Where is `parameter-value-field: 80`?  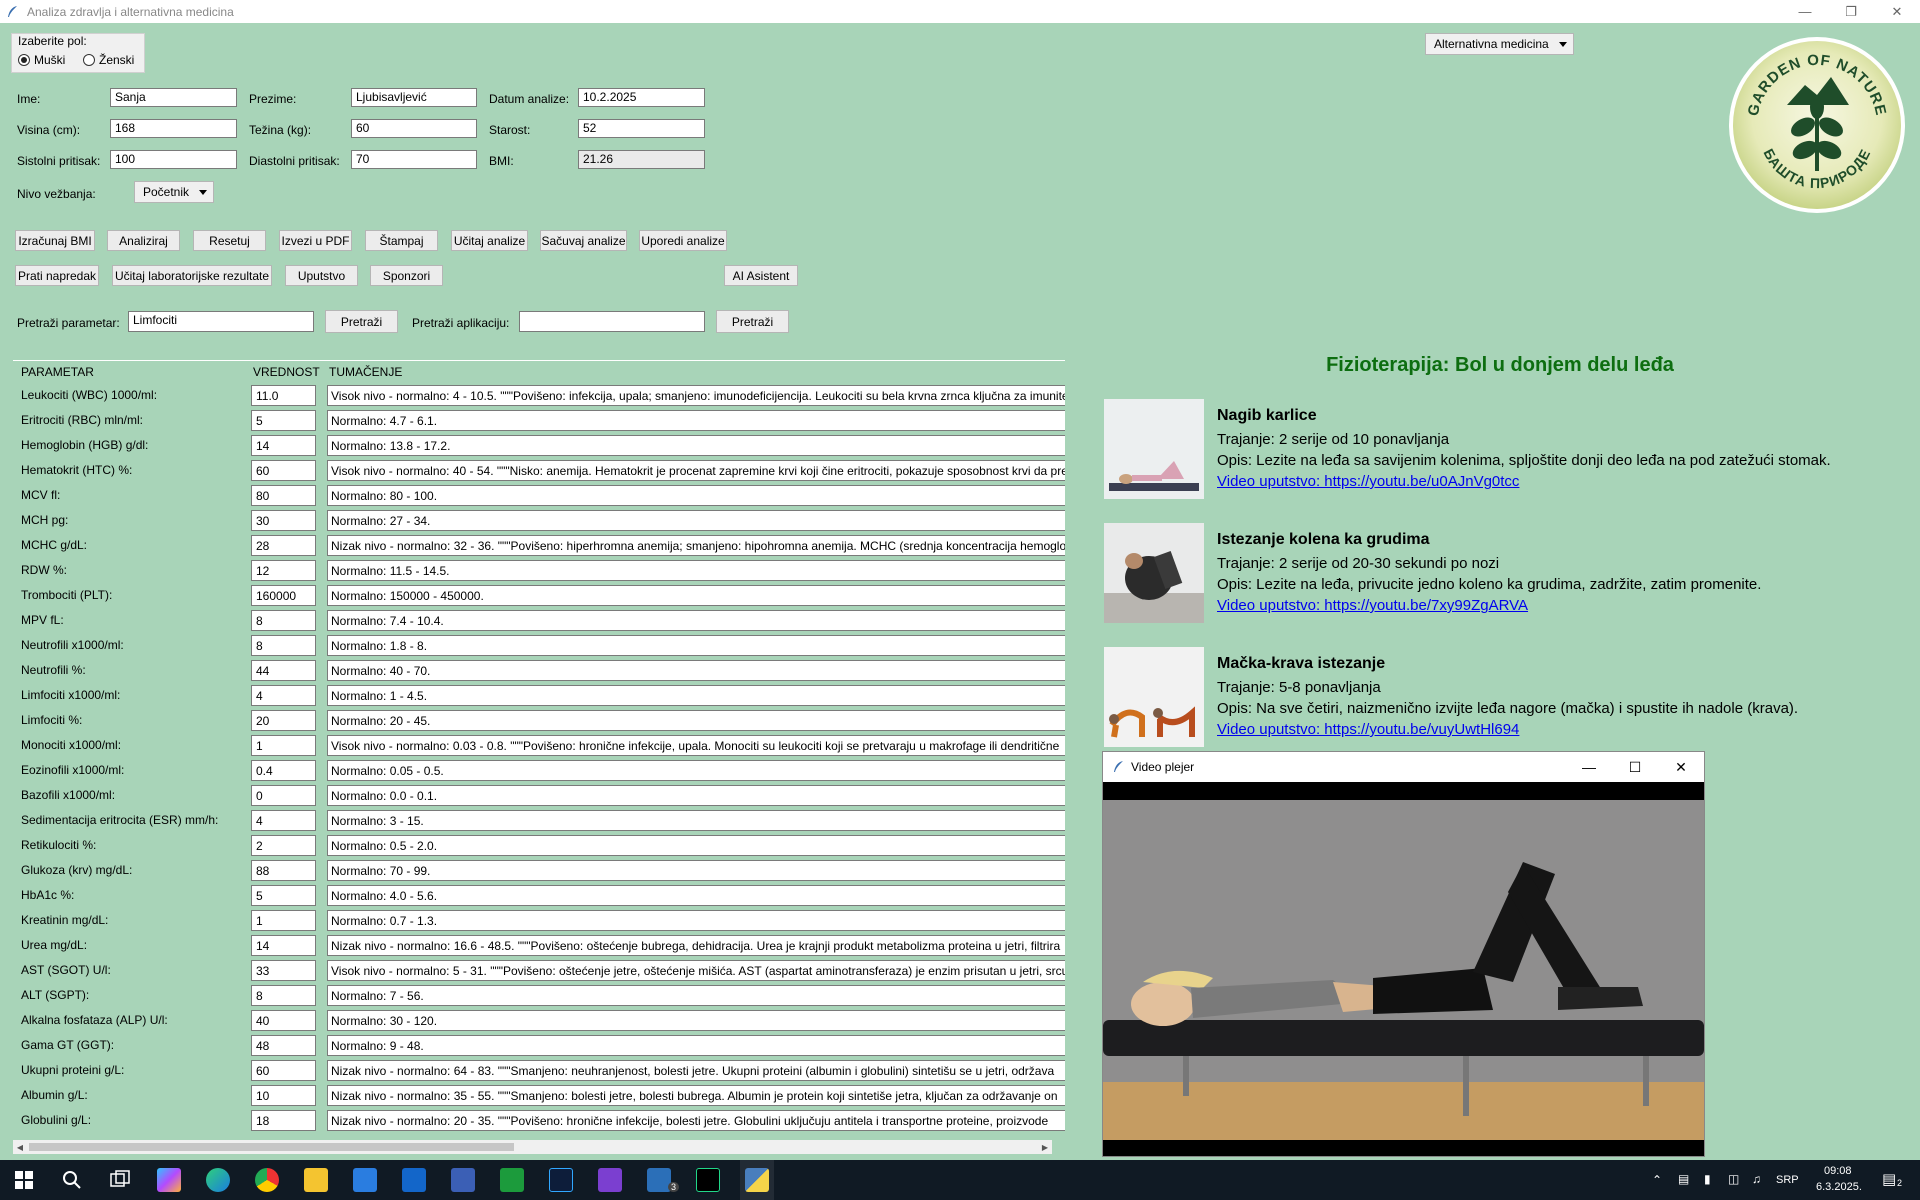
parameter-value-field: 80 is located at coordinates (283, 495).